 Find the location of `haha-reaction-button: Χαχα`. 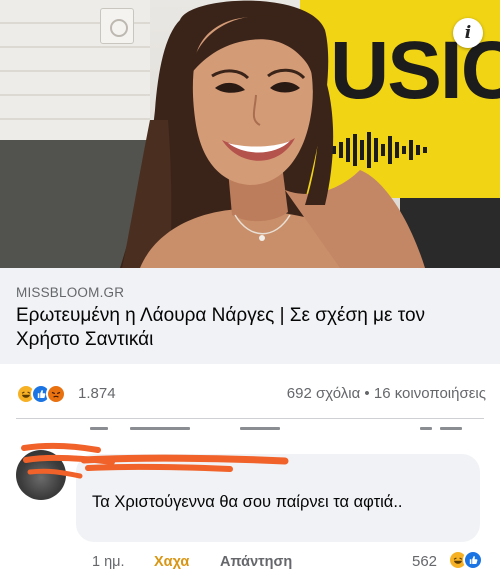

haha-reaction-button: Χαχα is located at coordinates (171, 562).